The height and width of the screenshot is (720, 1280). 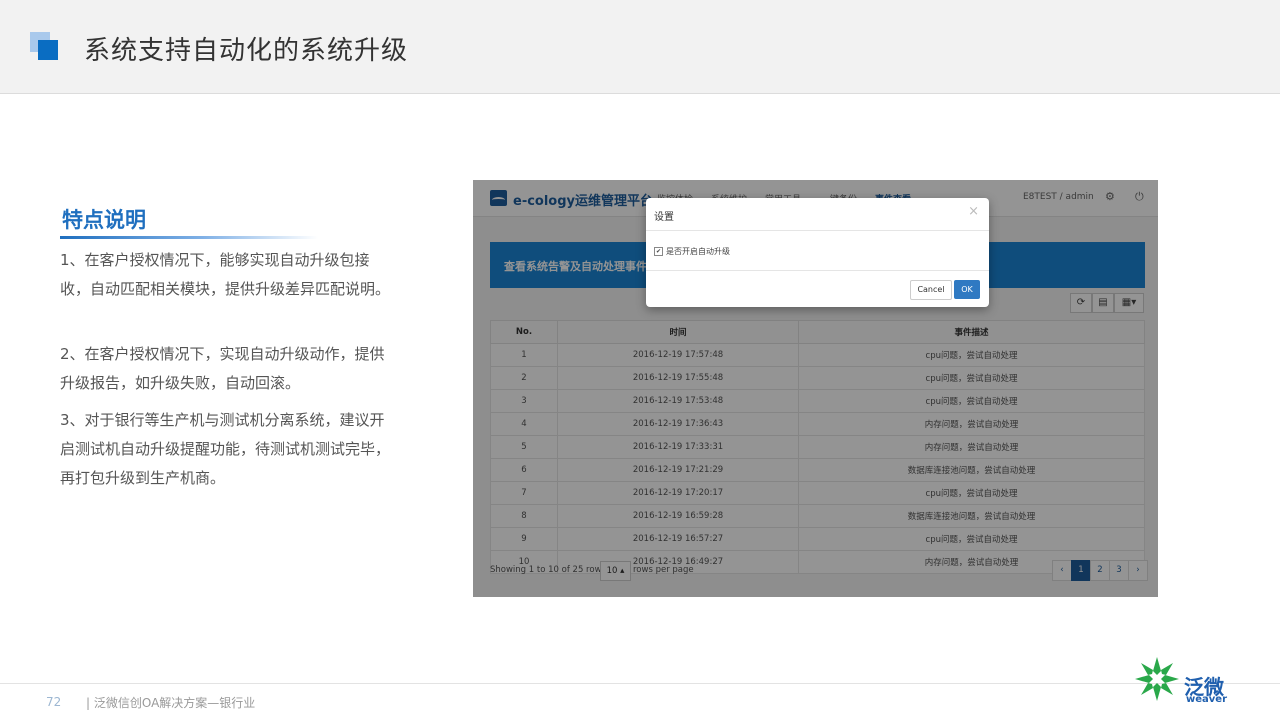 What do you see at coordinates (664, 217) in the screenshot?
I see `modal-title: 设置` at bounding box center [664, 217].